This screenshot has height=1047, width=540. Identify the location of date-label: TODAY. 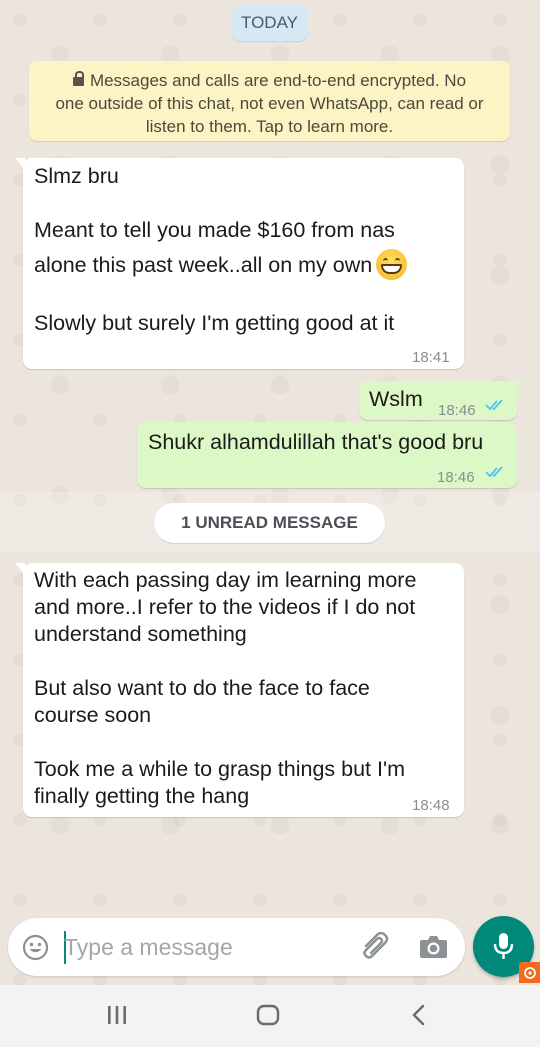
(269, 23).